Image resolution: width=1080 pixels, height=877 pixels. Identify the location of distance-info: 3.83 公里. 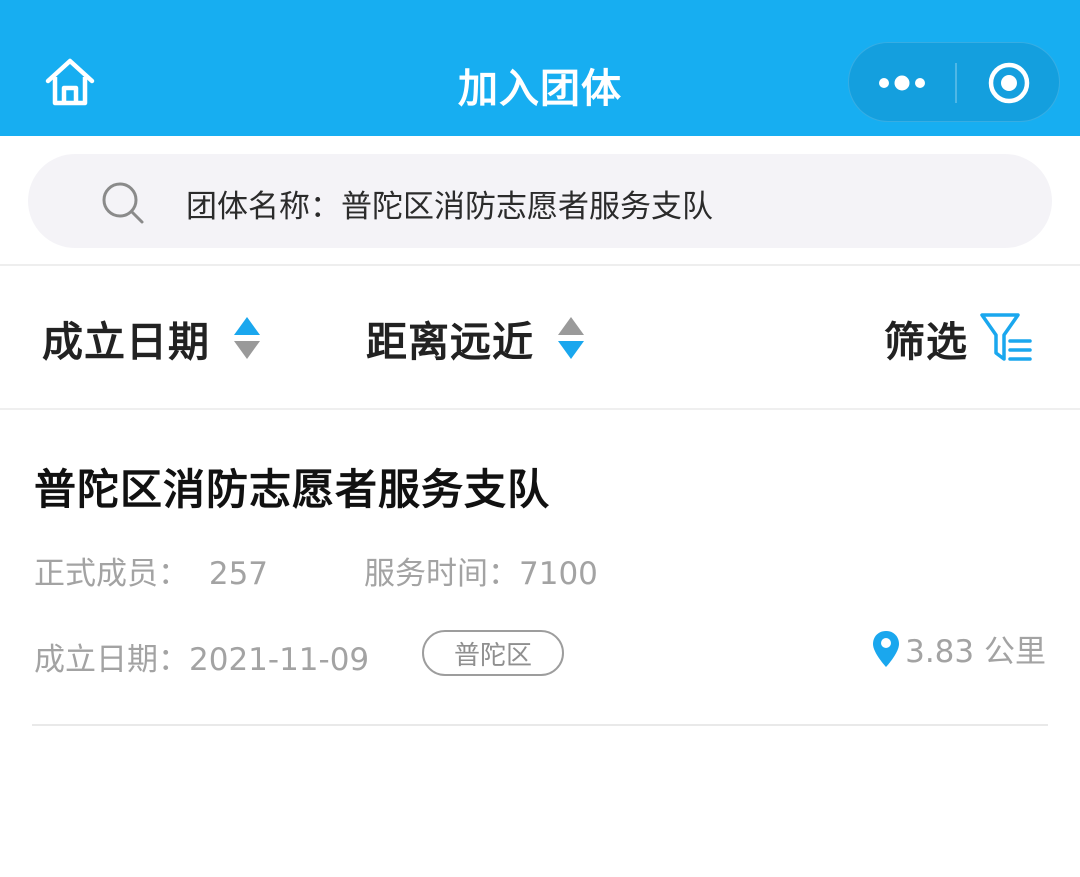
(958, 648).